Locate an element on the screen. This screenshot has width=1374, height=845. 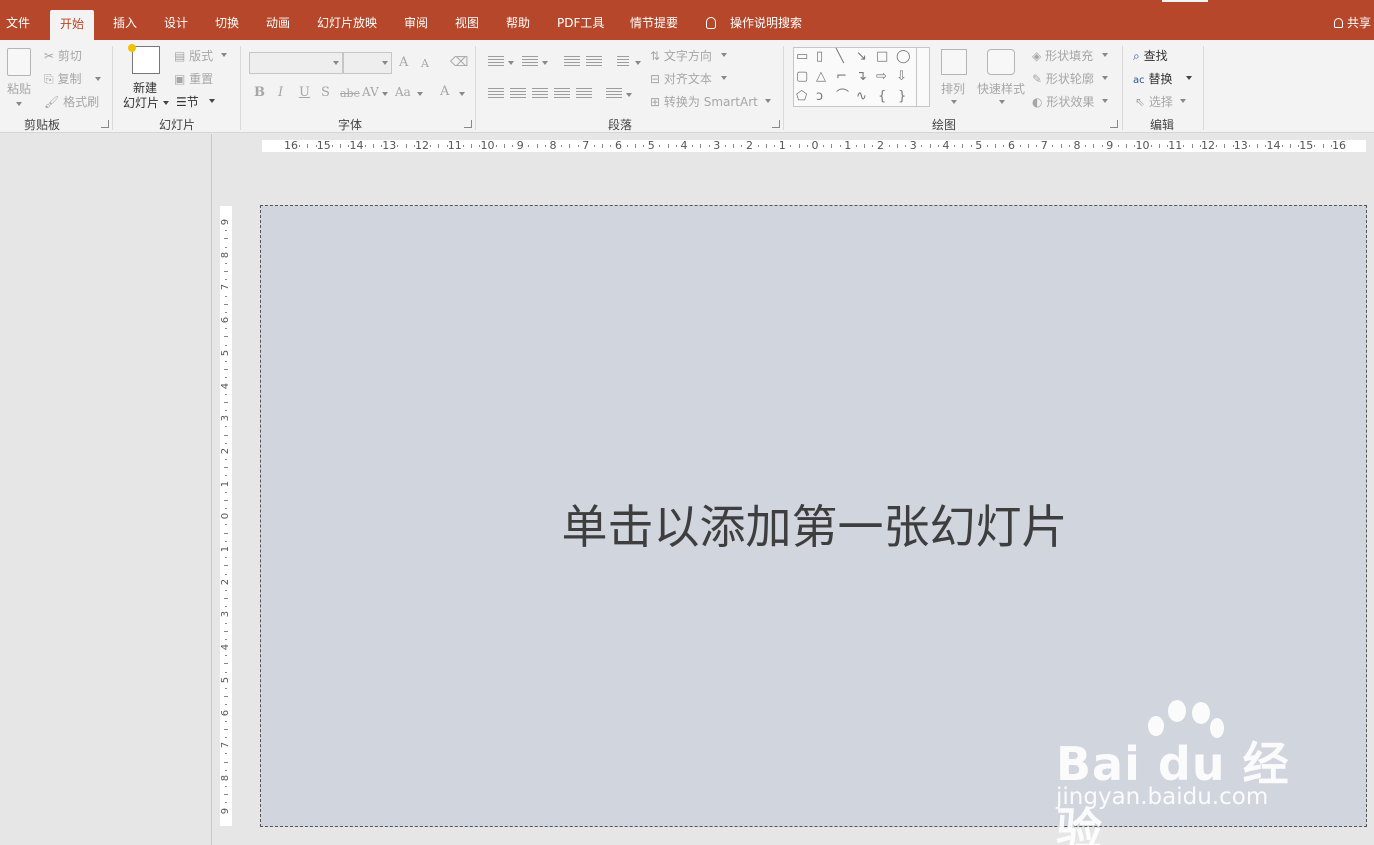
change-case-button: Aa is located at coordinates (403, 92).